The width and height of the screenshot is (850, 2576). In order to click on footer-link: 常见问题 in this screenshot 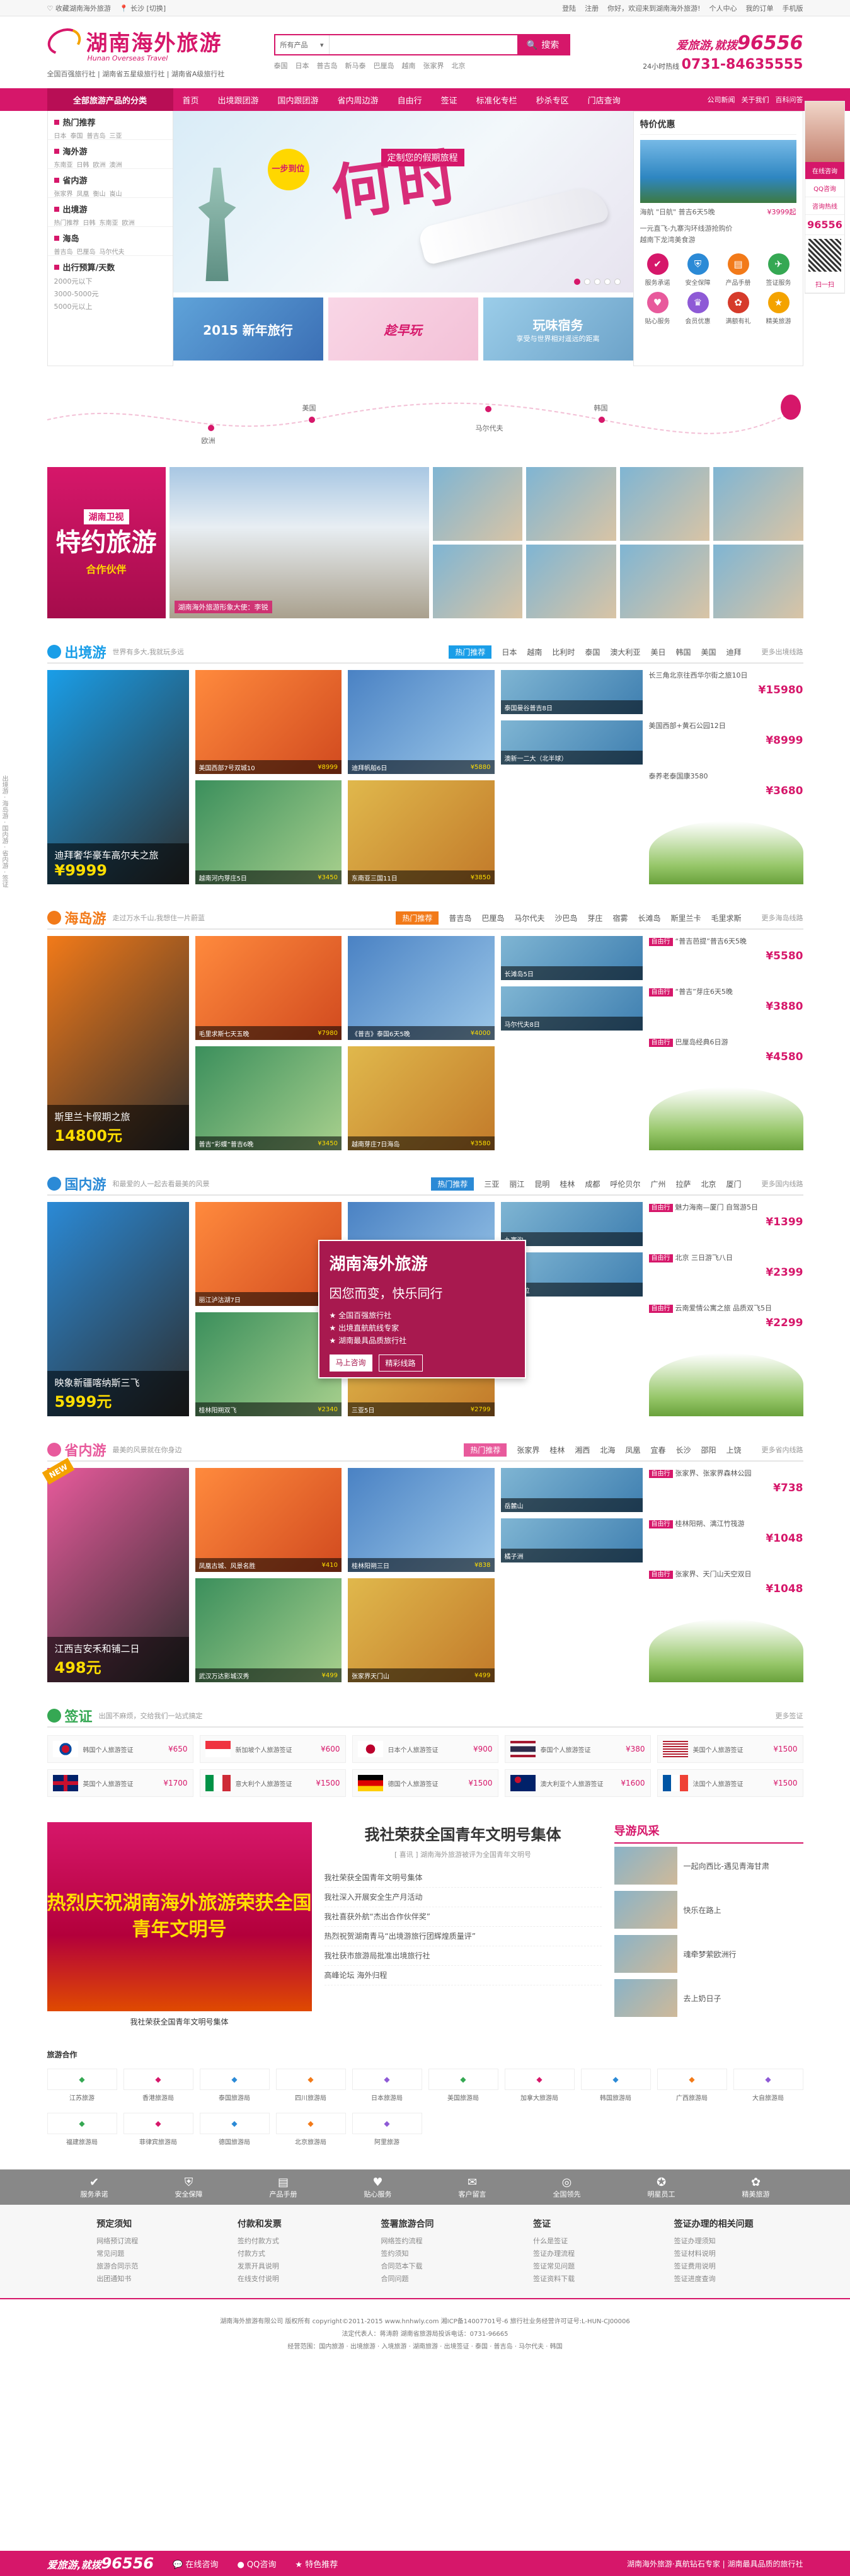, I will do `click(117, 2254)`.